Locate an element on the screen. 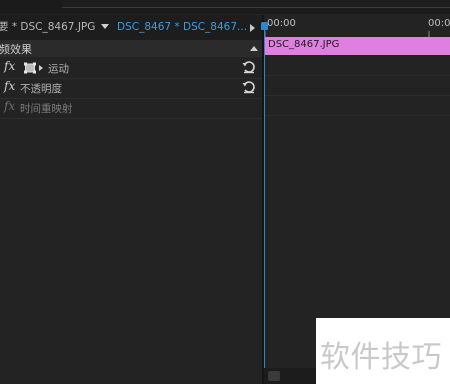 The image size is (450, 384). playhead-line is located at coordinates (264, 197).